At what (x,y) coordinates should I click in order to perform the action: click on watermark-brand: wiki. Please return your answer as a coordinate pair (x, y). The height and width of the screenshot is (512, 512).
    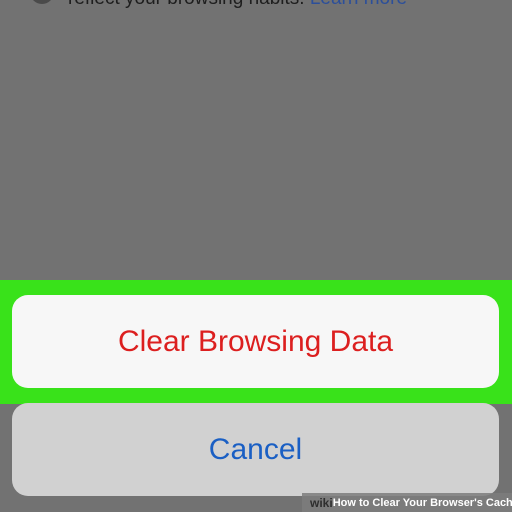
    Looking at the image, I should click on (321, 502).